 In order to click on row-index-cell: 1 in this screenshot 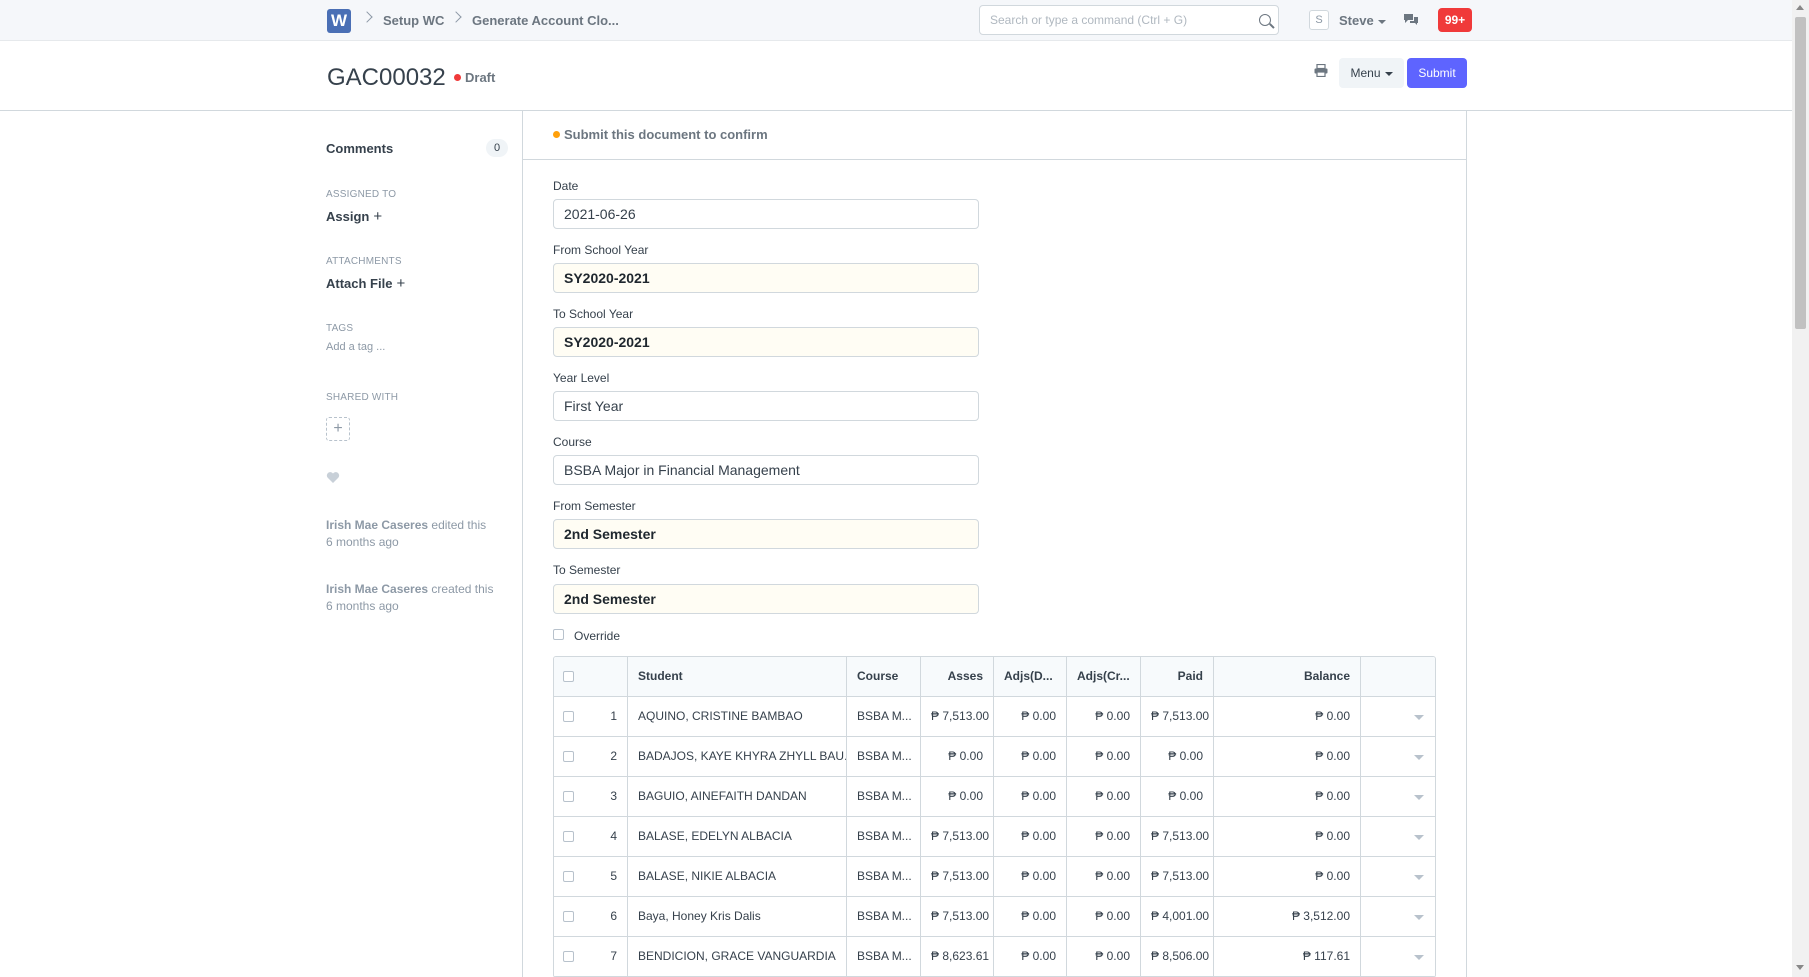, I will do `click(591, 717)`.